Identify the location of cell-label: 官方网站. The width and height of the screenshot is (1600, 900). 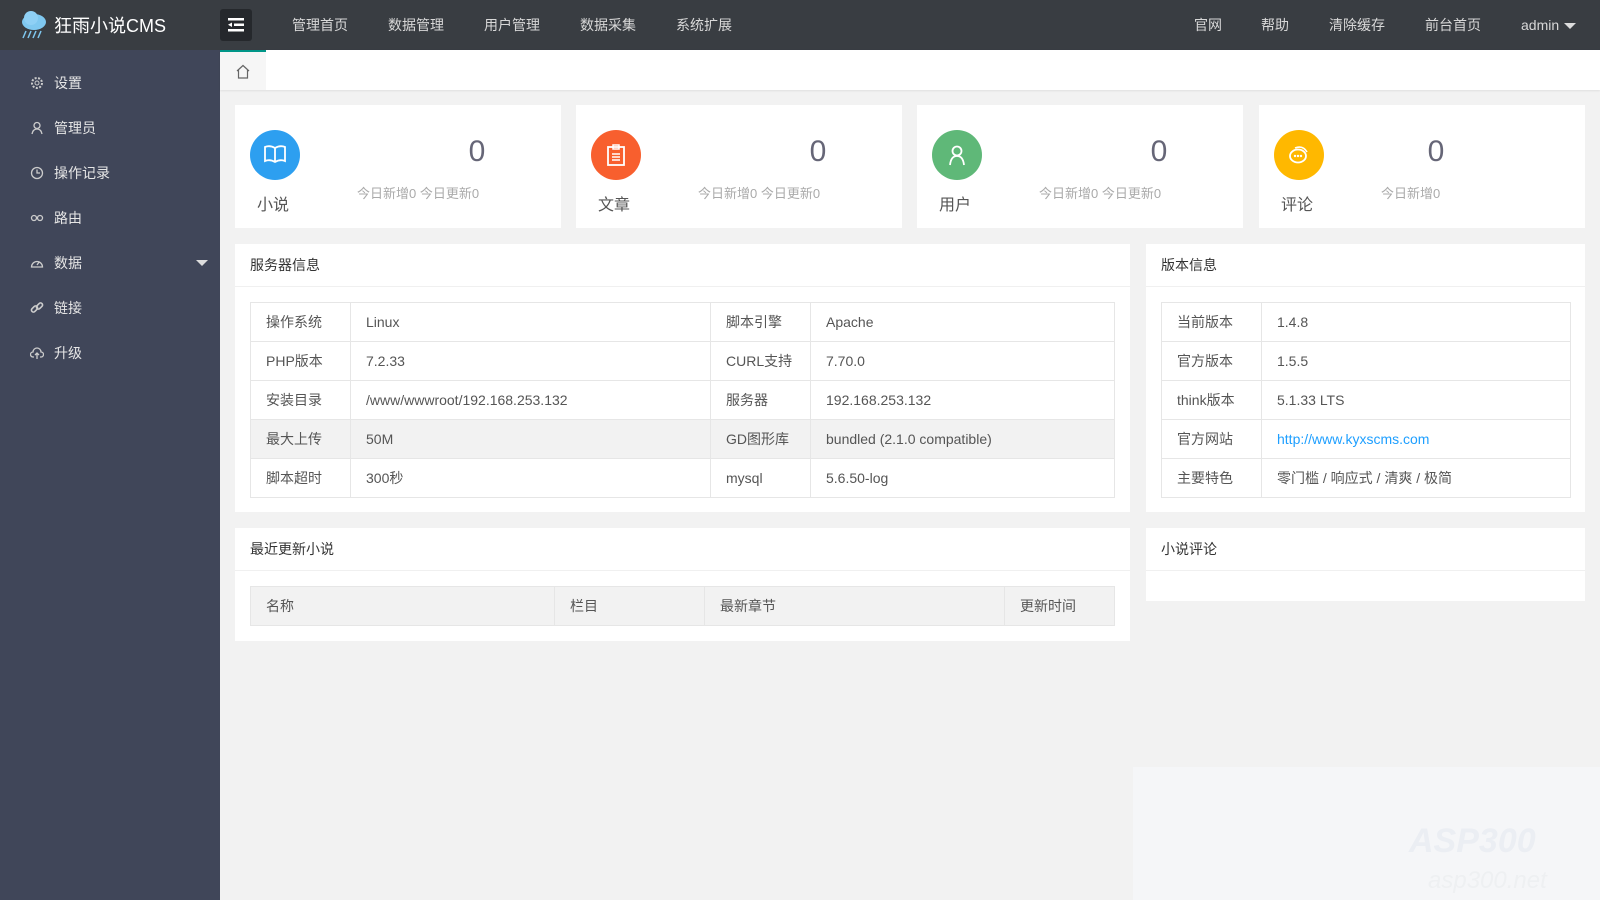
(1211, 439).